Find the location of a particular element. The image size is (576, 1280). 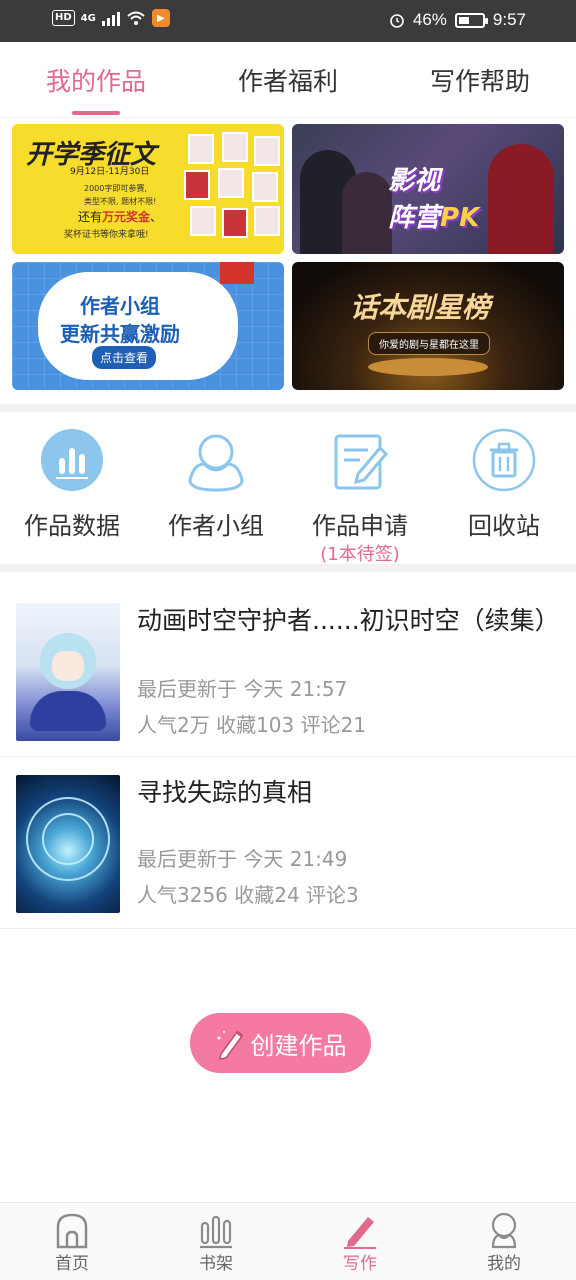

trash-icon is located at coordinates (504, 460).